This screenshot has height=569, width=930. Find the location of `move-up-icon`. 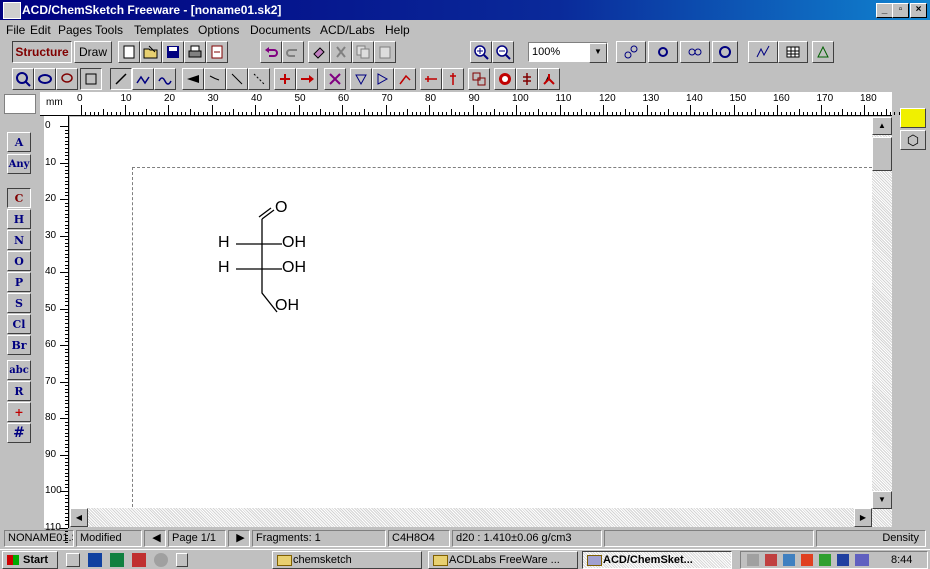

move-up-icon is located at coordinates (453, 79).